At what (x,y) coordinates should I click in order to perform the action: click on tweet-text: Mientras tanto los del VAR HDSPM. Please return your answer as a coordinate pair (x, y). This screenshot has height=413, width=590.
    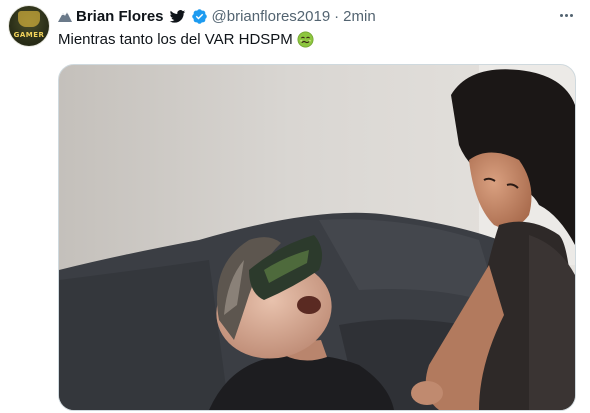
    Looking at the image, I should click on (186, 39).